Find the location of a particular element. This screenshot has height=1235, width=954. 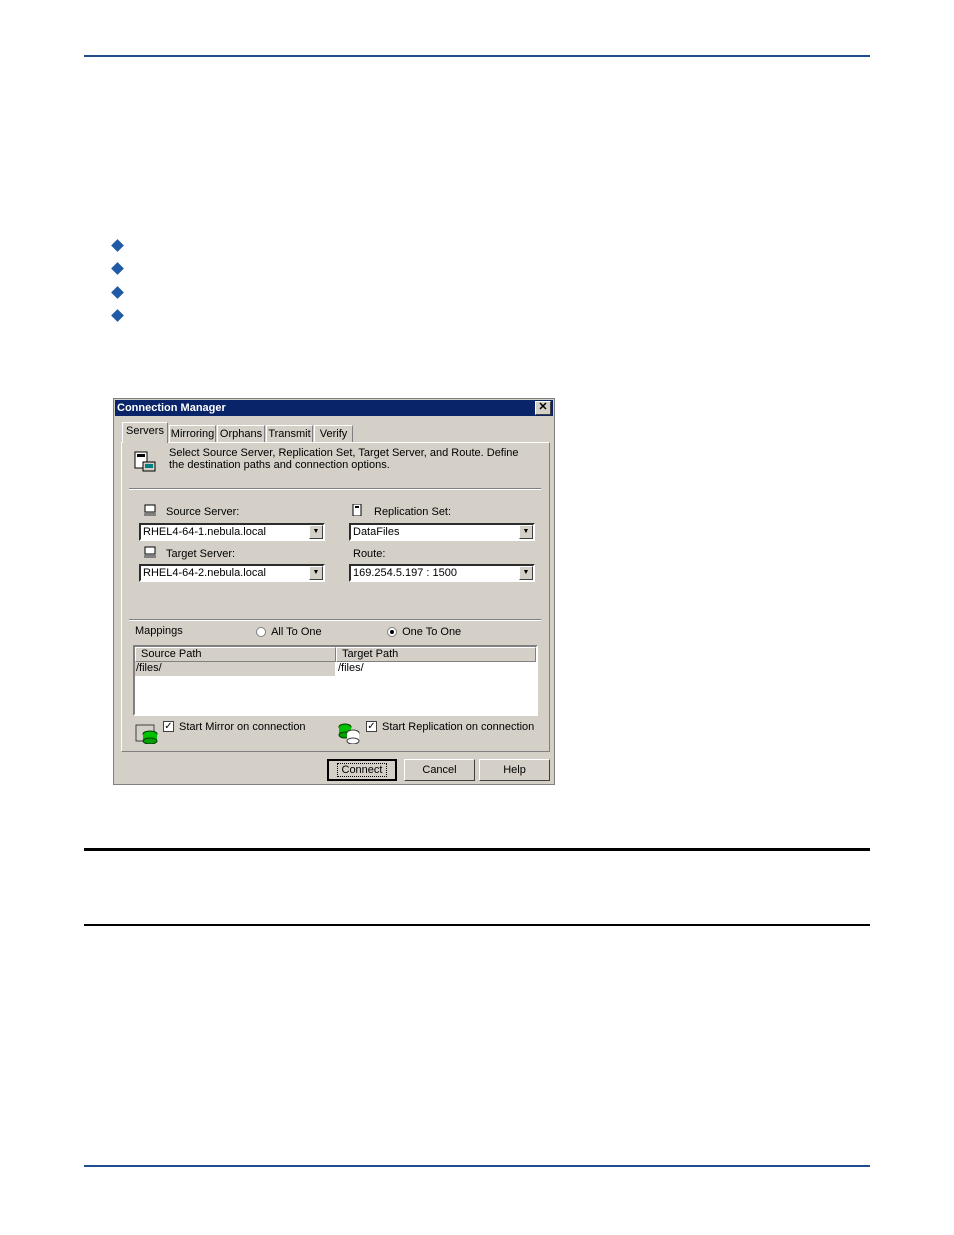

target-server-icon is located at coordinates (150, 552).